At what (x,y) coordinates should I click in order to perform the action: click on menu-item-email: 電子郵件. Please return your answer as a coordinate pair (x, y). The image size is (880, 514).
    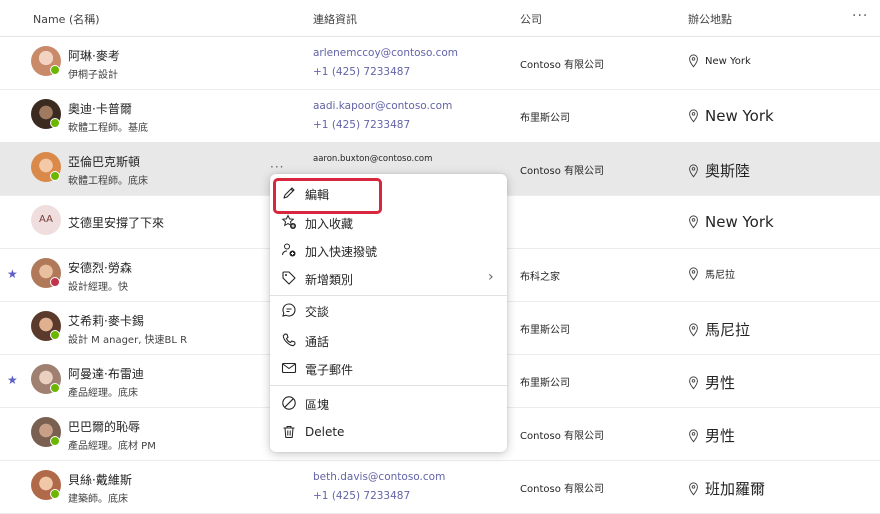
    Looking at the image, I should click on (388, 369).